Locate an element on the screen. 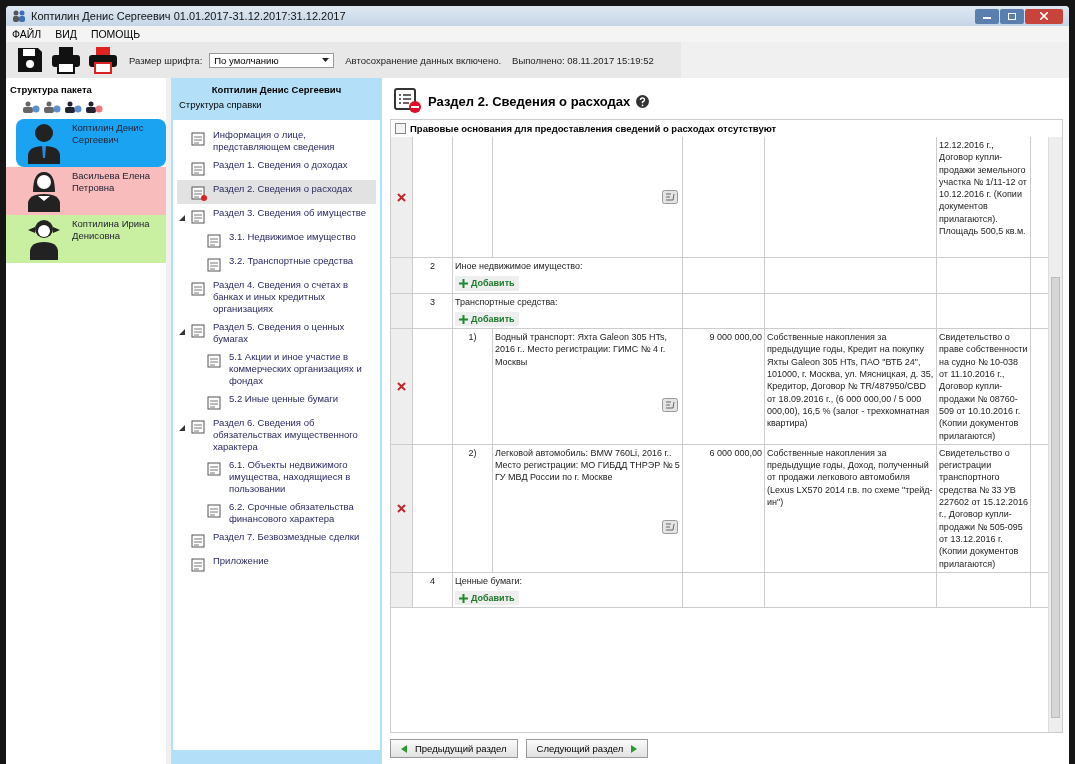 The image size is (1075, 764). tree-item: Раздел 3. Сведения об имуществе is located at coordinates (276, 216).